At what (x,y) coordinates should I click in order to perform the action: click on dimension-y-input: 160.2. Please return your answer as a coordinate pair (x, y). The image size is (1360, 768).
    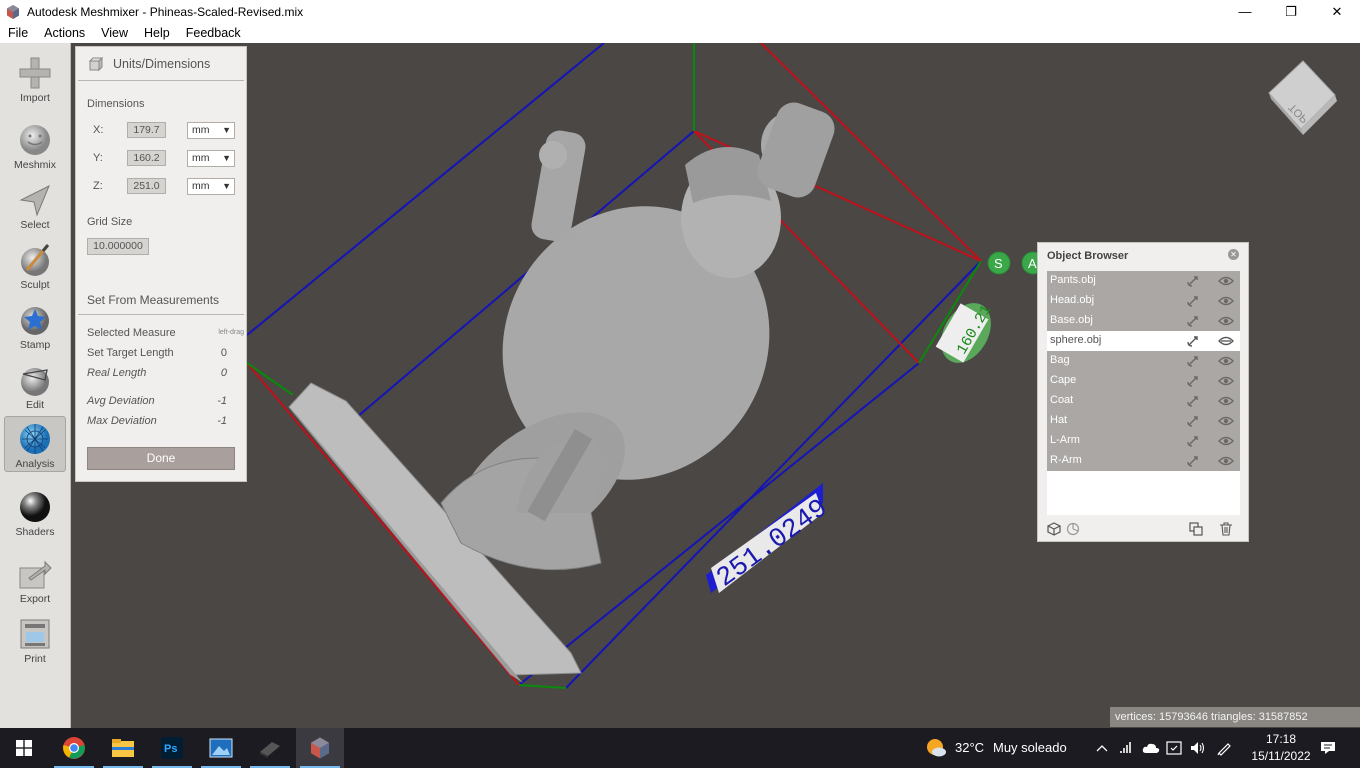
    Looking at the image, I should click on (146, 158).